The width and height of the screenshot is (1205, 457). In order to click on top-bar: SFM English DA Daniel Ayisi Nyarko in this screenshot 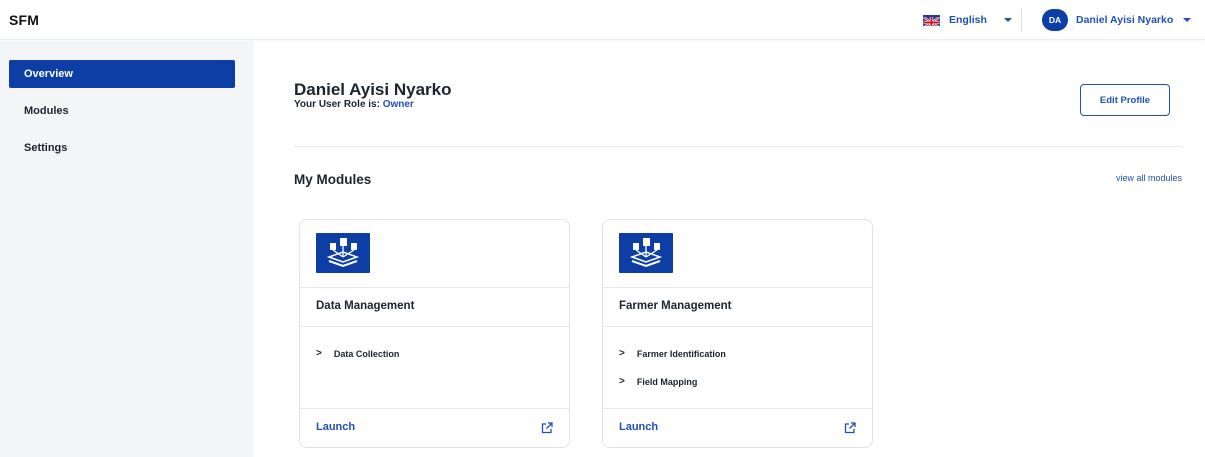, I will do `click(602, 20)`.